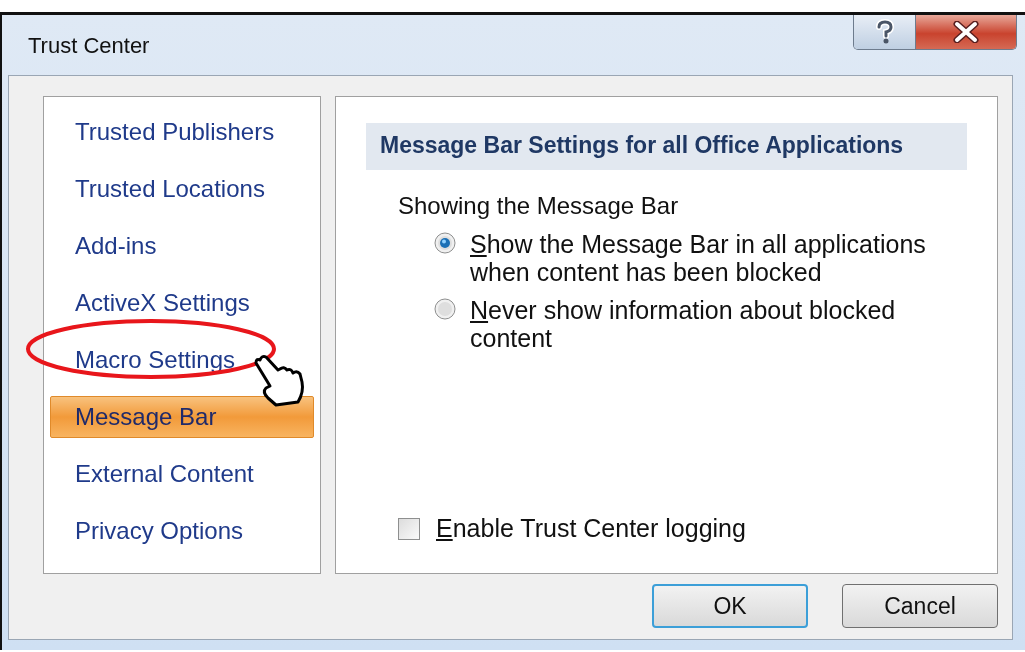 This screenshot has width=1025, height=652. Describe the element at coordinates (182, 246) in the screenshot. I see `sidebar-item: Add-ins` at that location.